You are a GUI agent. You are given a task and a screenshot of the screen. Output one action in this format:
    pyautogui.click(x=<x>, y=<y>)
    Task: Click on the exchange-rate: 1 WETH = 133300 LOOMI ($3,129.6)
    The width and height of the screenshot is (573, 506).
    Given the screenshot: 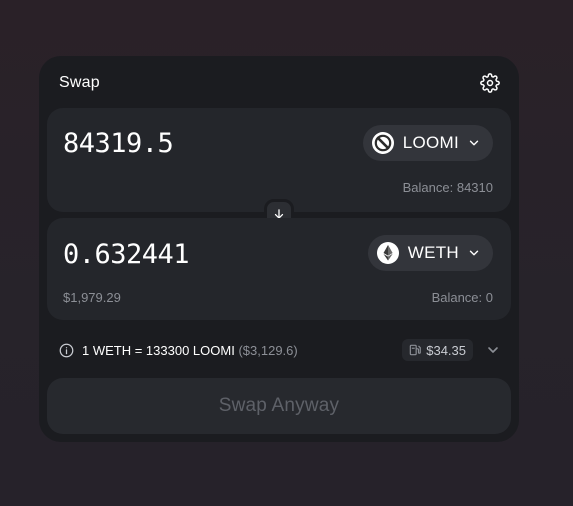 What is the action you would take?
    pyautogui.click(x=178, y=350)
    